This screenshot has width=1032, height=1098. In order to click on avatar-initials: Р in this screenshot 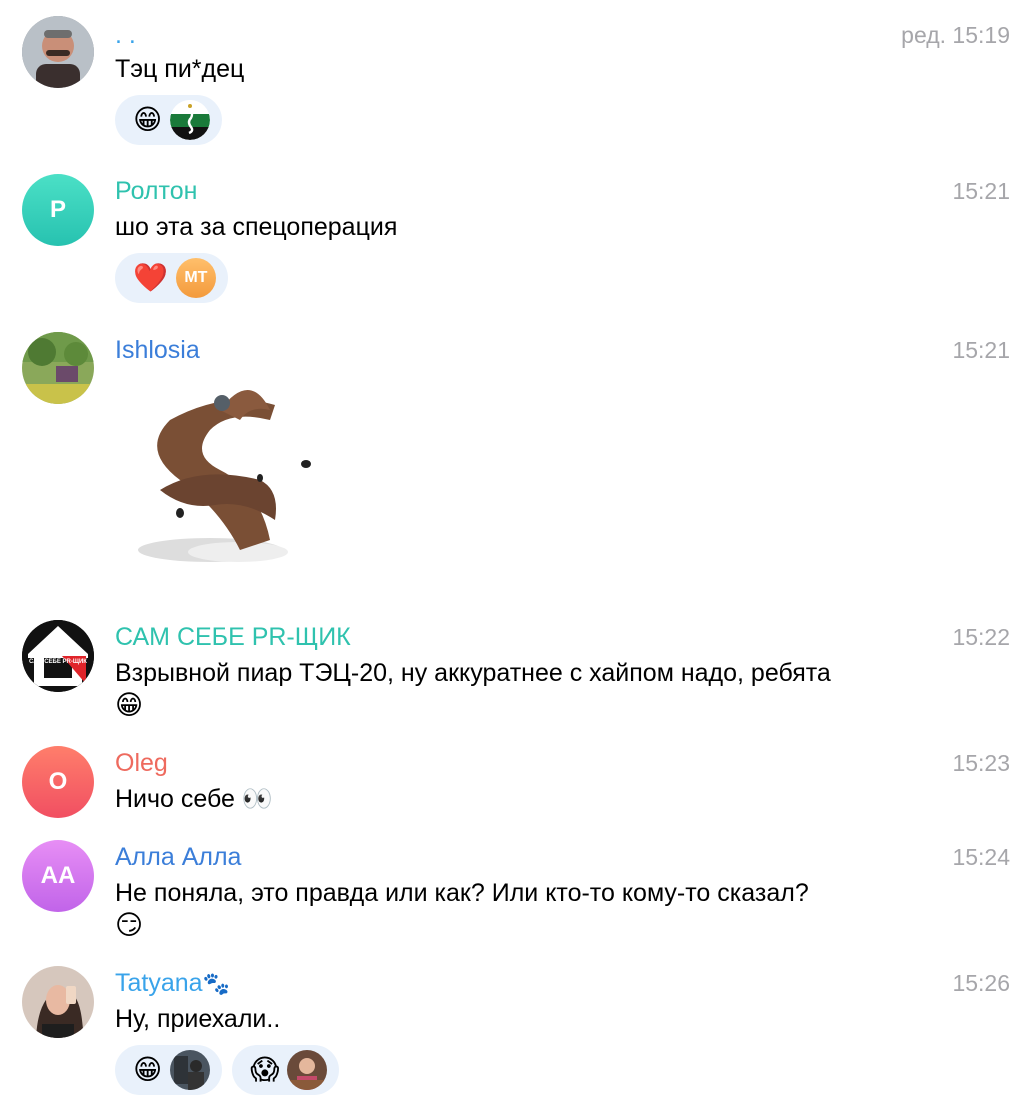, I will do `click(57, 209)`.